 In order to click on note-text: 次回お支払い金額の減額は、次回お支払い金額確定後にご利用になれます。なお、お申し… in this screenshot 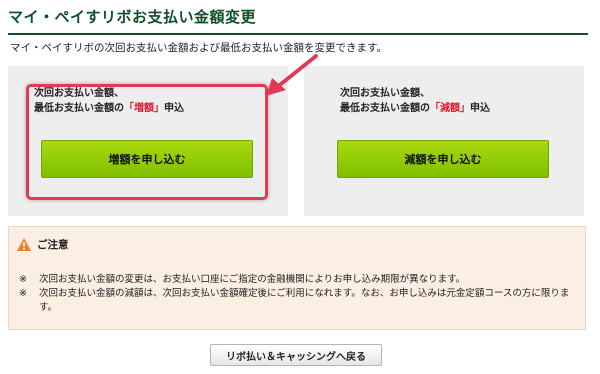, I will do `click(304, 300)`.